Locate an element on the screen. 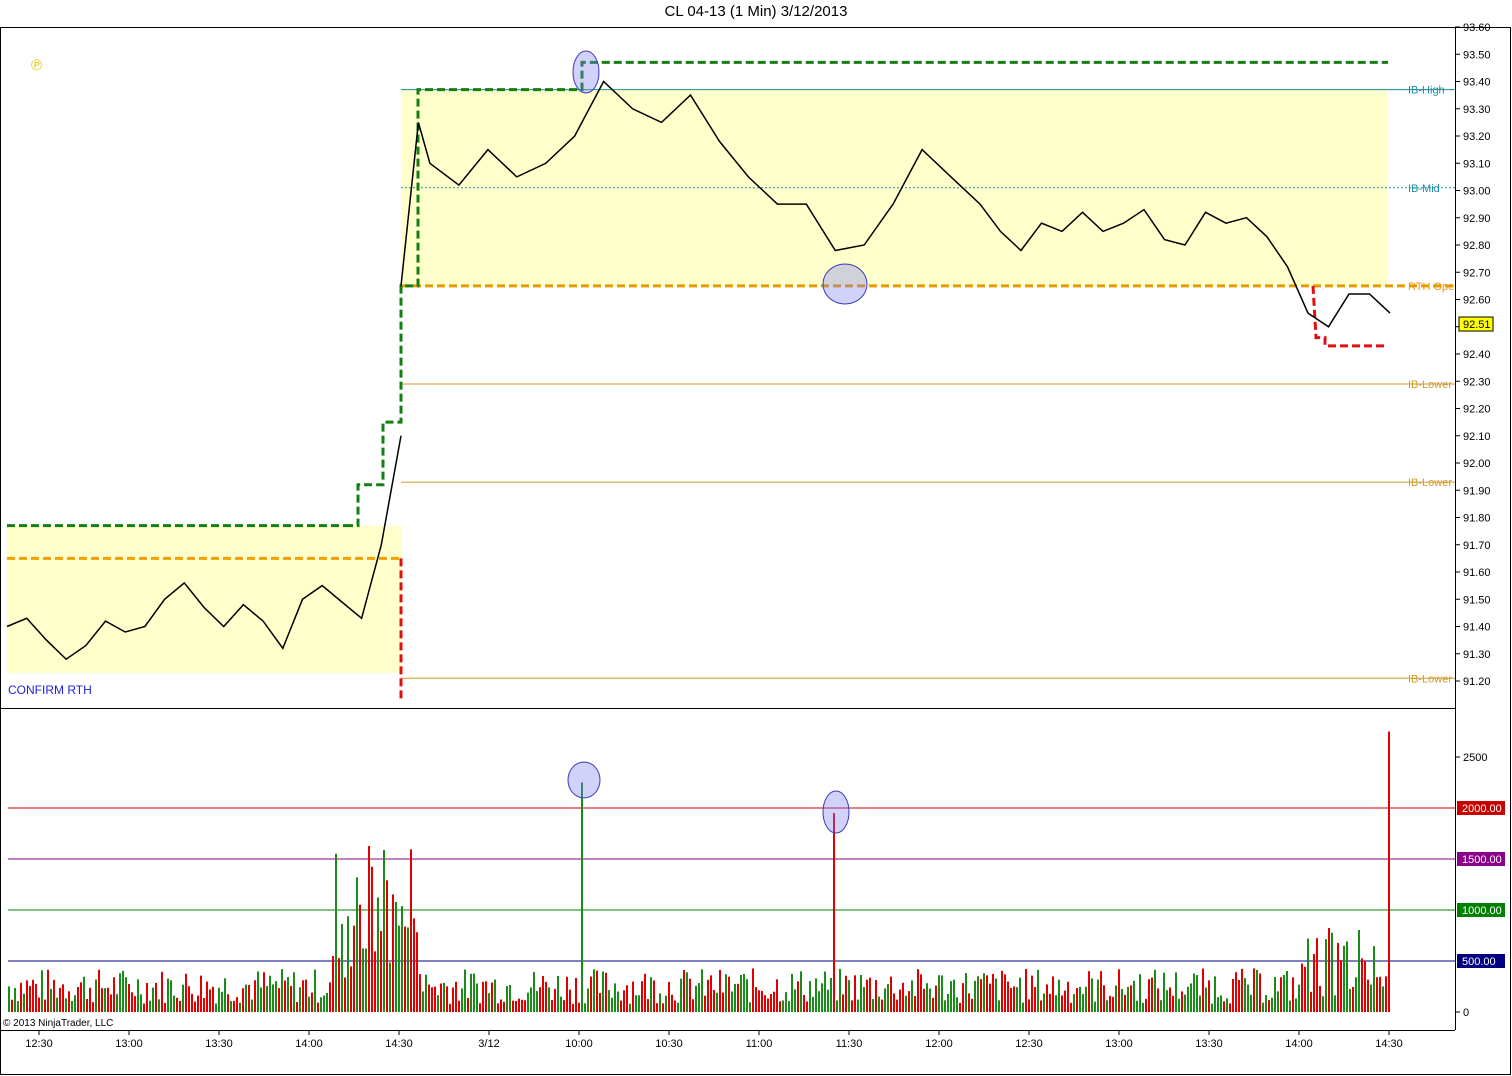  y-tick-label: 91.90 is located at coordinates (1477, 491).